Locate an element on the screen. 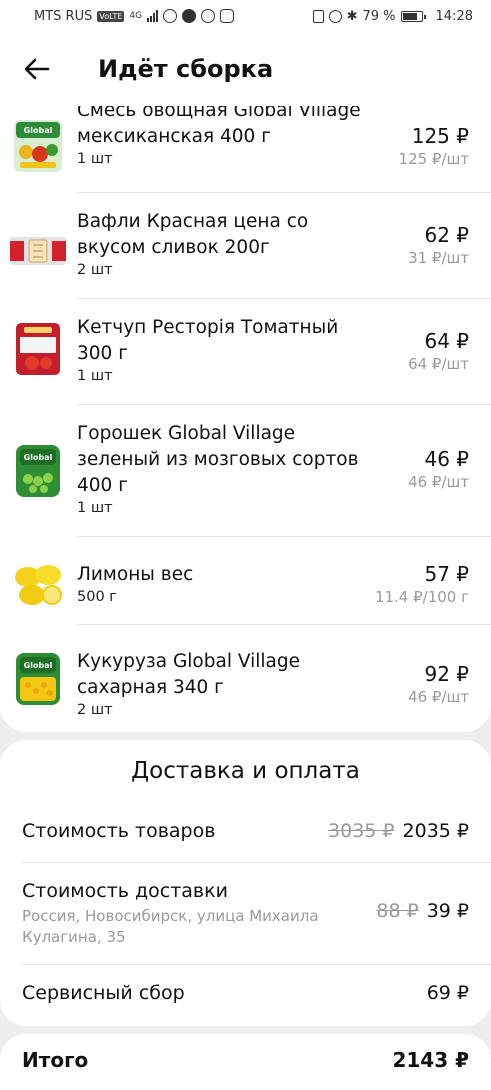  list-item: Лимоны вес 500 г 57 ₽ 11.4 ₽/100 г is located at coordinates (245, 581).